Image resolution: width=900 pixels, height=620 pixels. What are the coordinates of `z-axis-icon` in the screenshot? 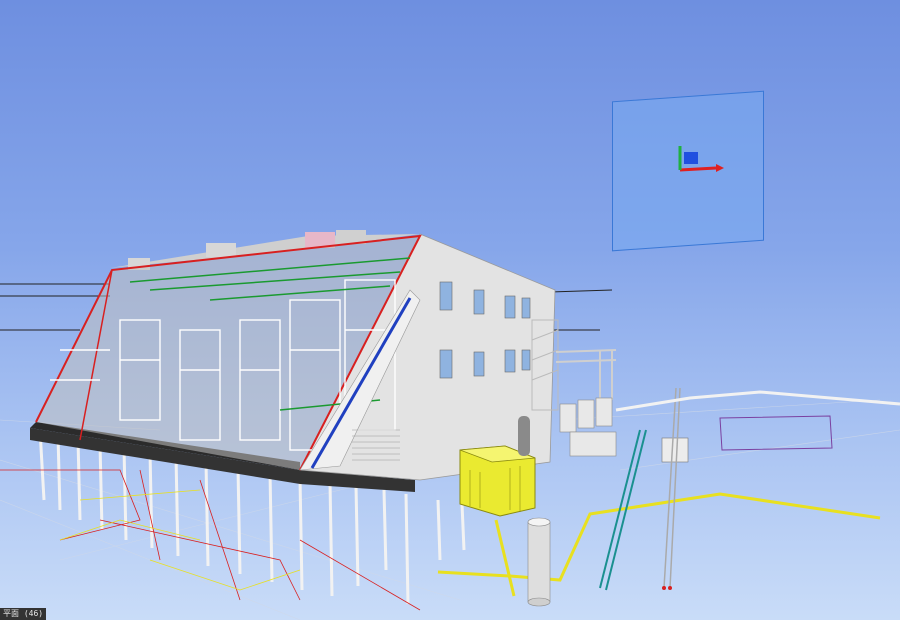 It's located at (691, 158).